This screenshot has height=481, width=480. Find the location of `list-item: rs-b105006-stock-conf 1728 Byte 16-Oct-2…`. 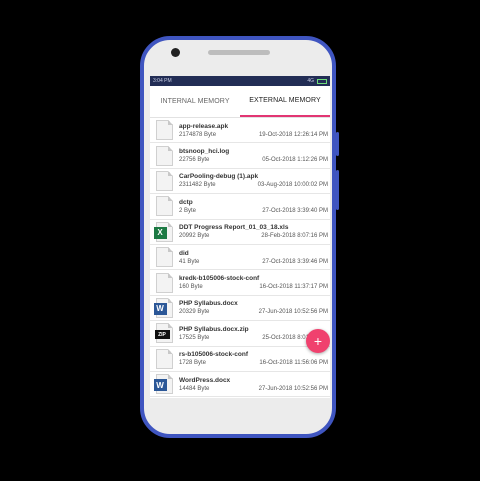

list-item: rs-b105006-stock-conf 1728 Byte 16-Oct-2… is located at coordinates (240, 359).